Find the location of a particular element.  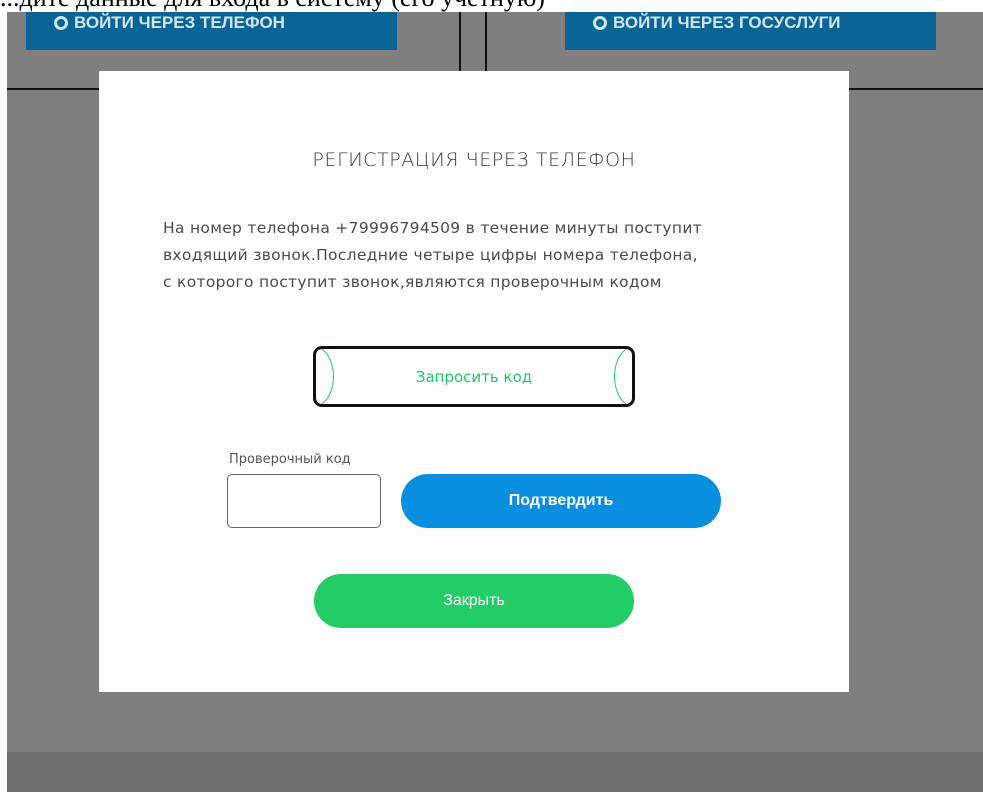

close-button: Закрыть is located at coordinates (474, 601).